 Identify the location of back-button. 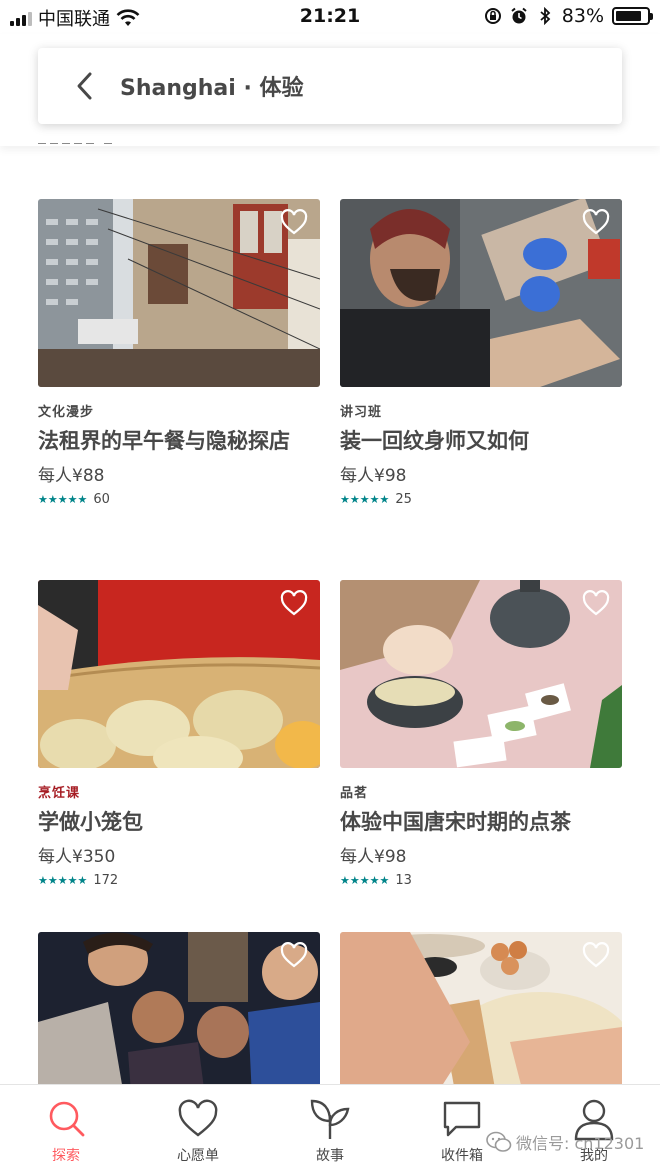
(85, 86).